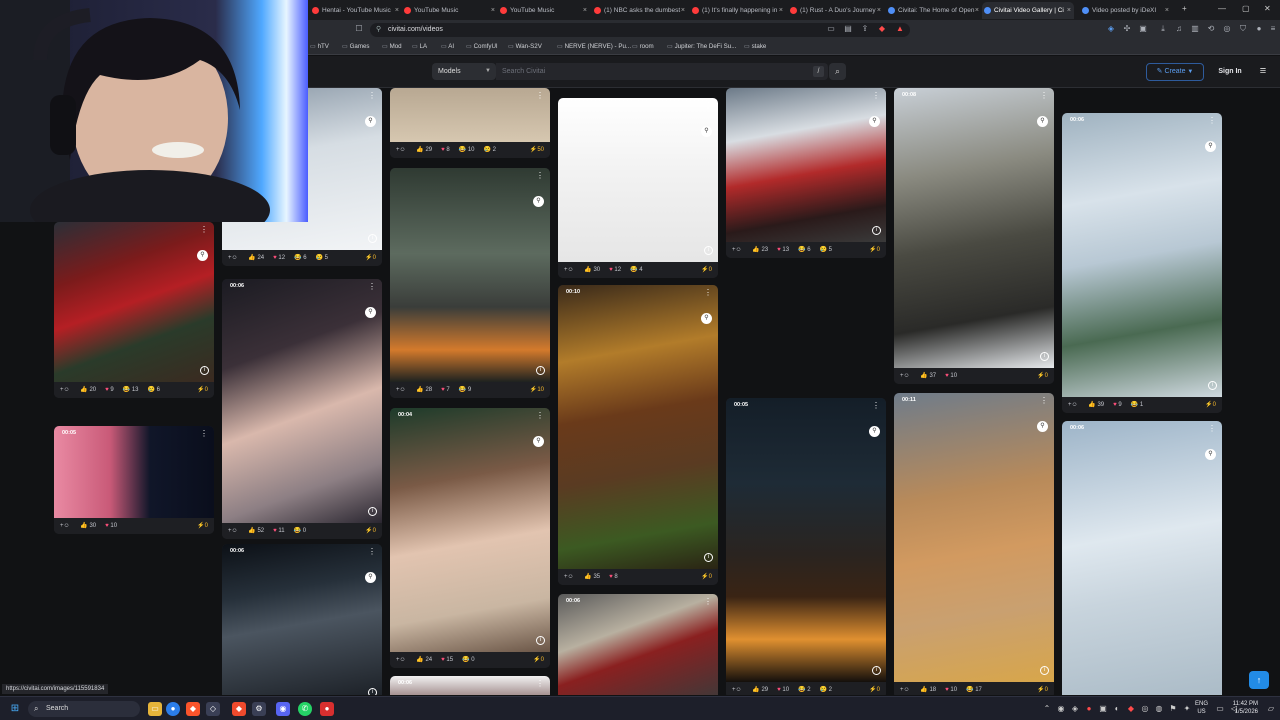 The height and width of the screenshot is (720, 1280). What do you see at coordinates (283, 709) in the screenshot?
I see `discord-icon: ◉` at bounding box center [283, 709].